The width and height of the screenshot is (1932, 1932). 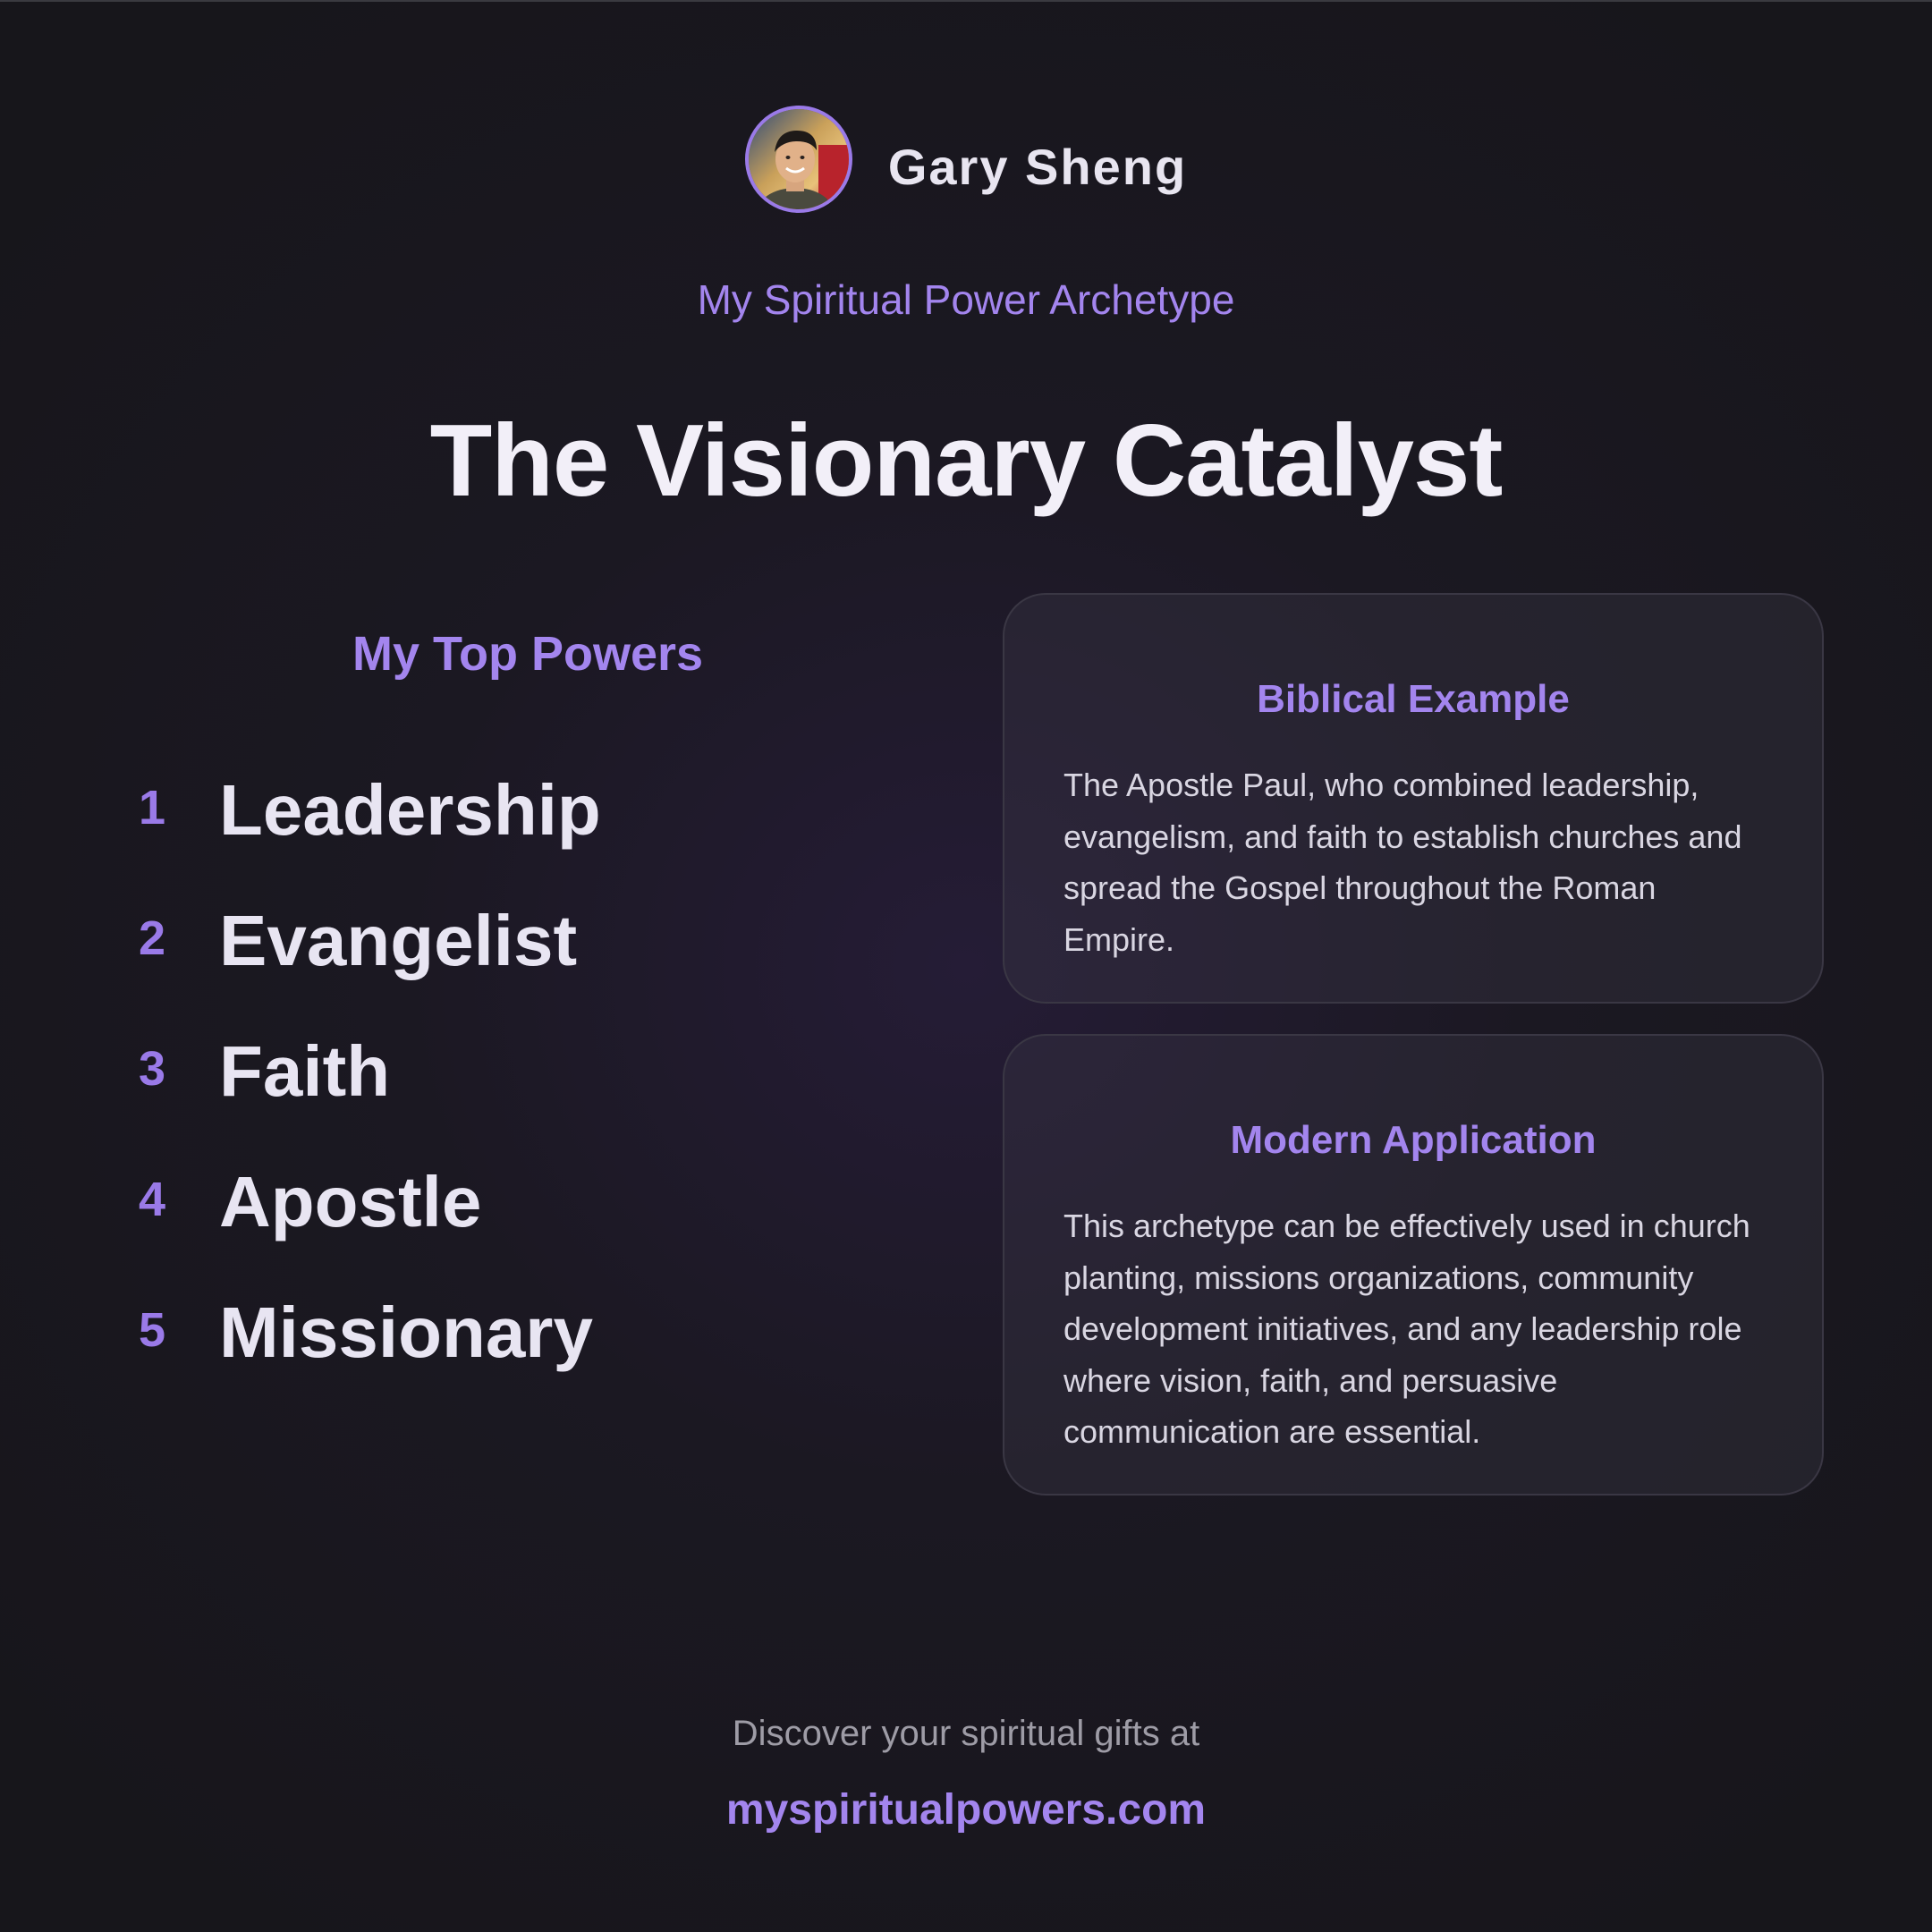 I want to click on footer-text: Discover your spiritual gifts at, so click(x=966, y=1733).